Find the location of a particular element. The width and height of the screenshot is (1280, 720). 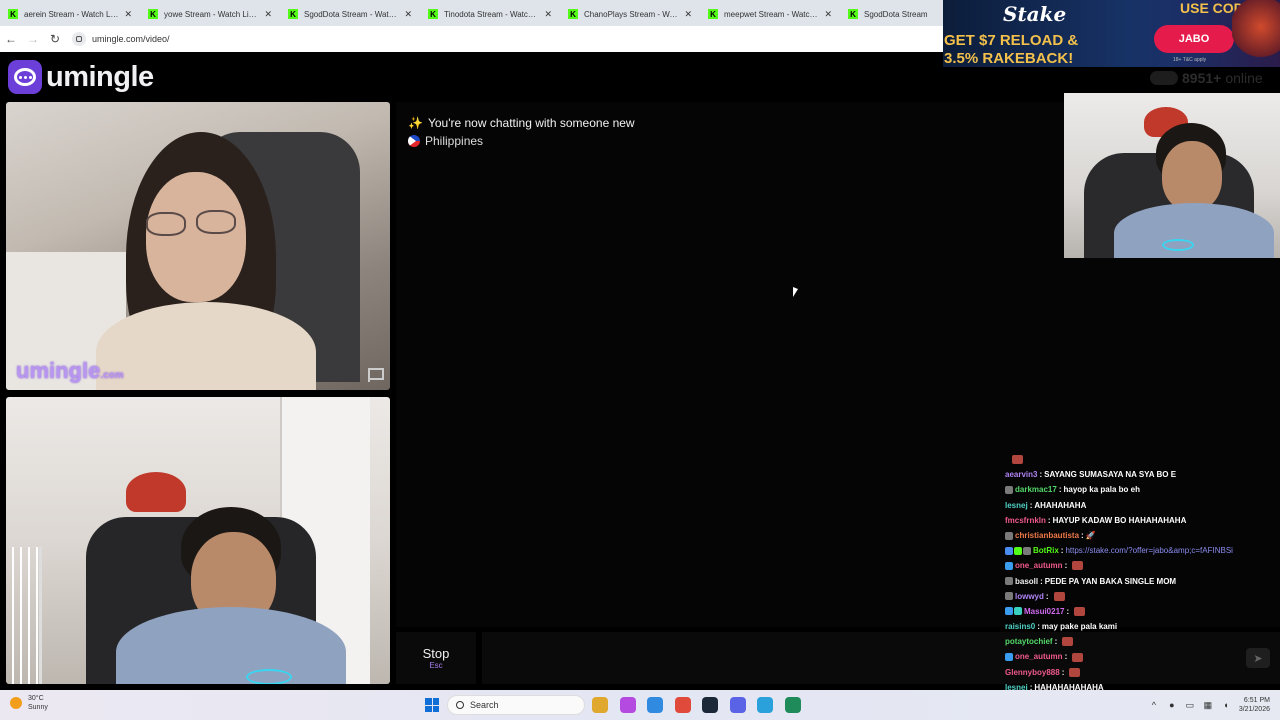

weather-widget: 30°C Sunny is located at coordinates (29, 703).